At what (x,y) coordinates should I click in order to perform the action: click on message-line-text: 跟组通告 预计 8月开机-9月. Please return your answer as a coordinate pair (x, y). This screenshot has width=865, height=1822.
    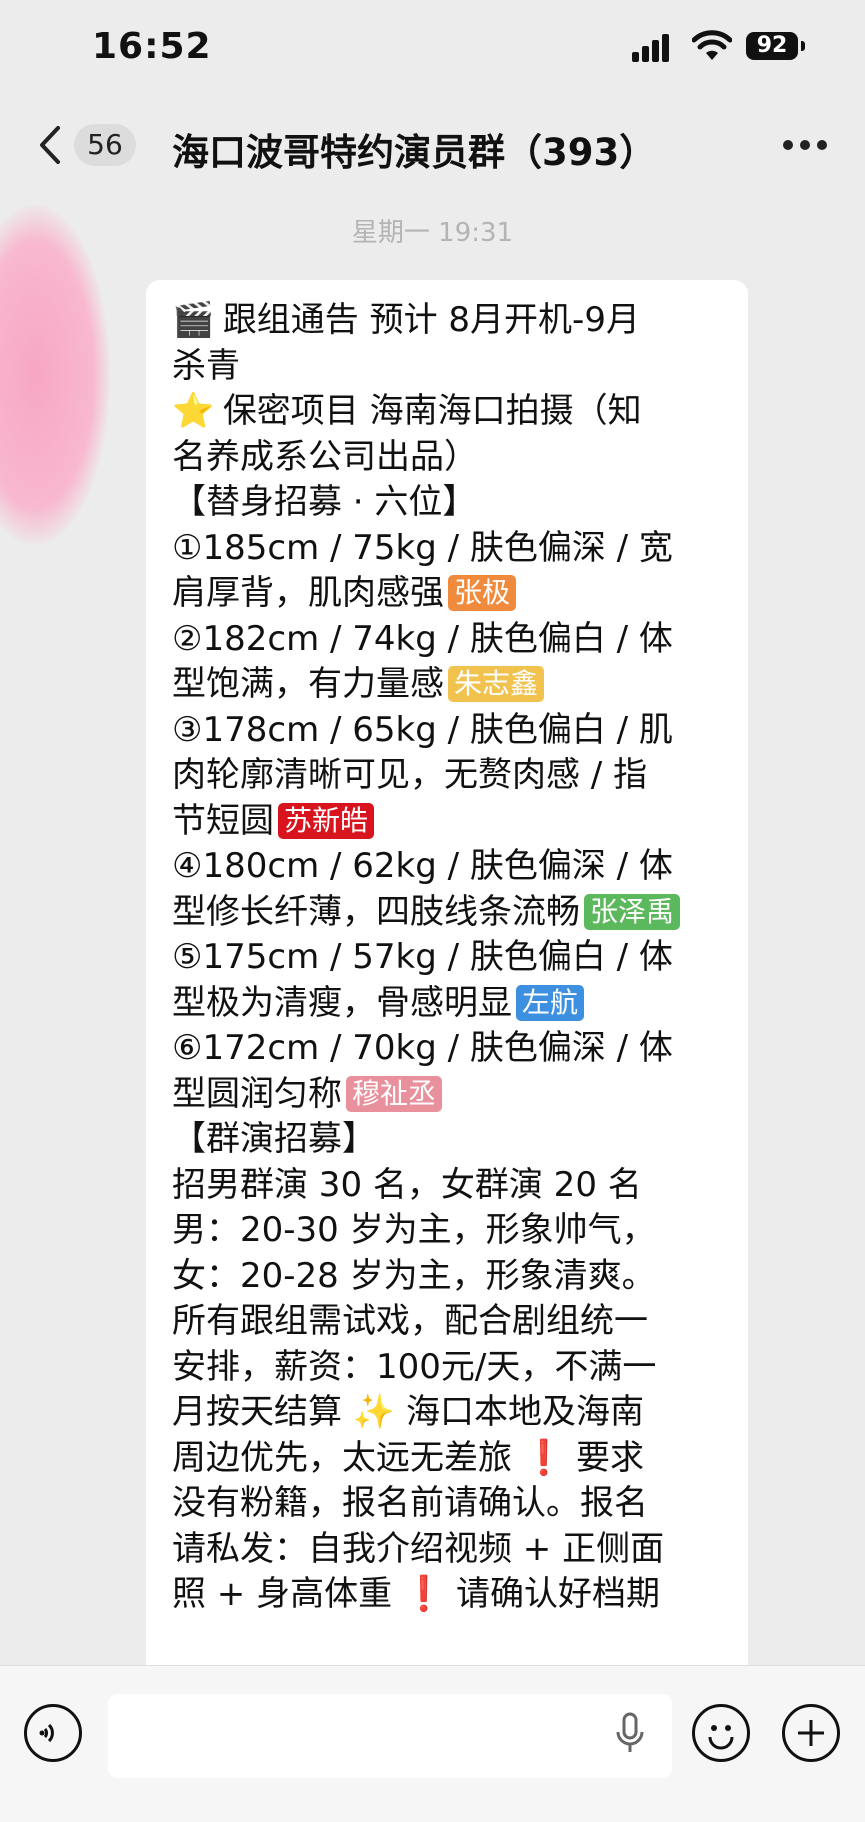
    Looking at the image, I should click on (431, 320).